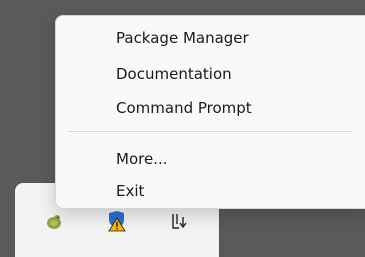 The image size is (365, 257). What do you see at coordinates (213, 74) in the screenshot?
I see `menu-item-documentation: Documentation` at bounding box center [213, 74].